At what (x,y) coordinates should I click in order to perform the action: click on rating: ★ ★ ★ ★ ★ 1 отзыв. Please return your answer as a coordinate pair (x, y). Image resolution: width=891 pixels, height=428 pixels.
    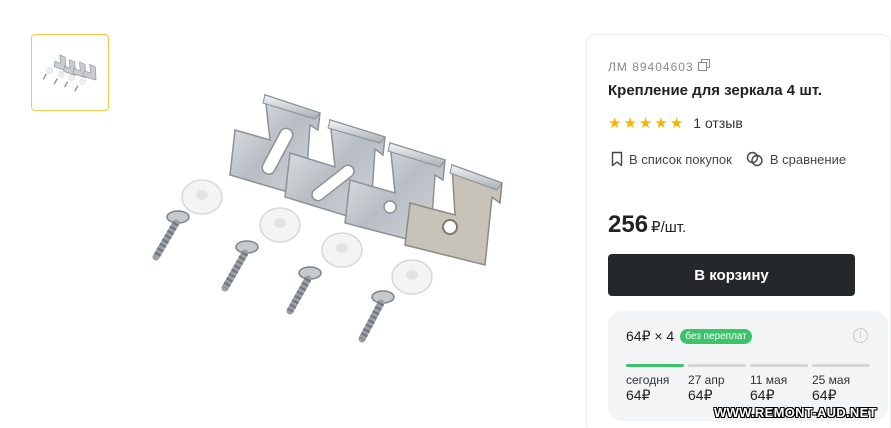
    Looking at the image, I should click on (675, 123).